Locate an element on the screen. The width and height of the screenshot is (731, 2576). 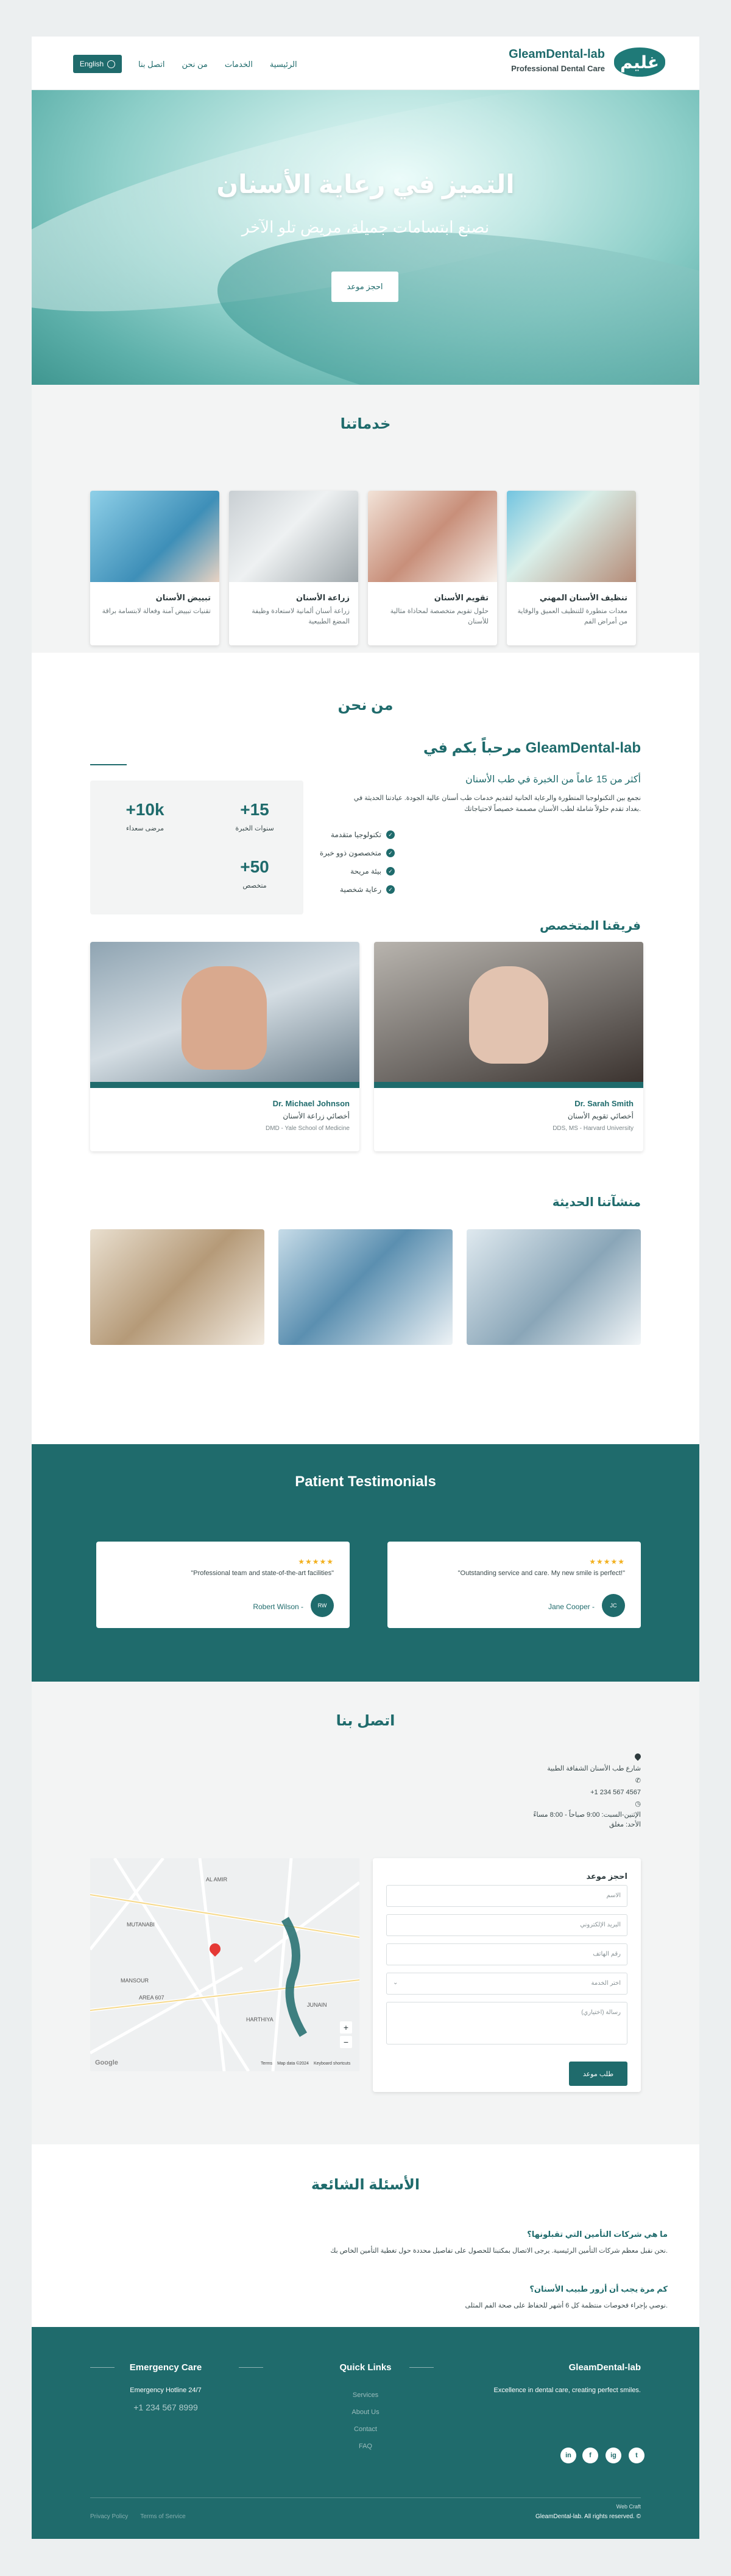
quick-links: Services About Us Contact FAQ is located at coordinates (365, 2421).